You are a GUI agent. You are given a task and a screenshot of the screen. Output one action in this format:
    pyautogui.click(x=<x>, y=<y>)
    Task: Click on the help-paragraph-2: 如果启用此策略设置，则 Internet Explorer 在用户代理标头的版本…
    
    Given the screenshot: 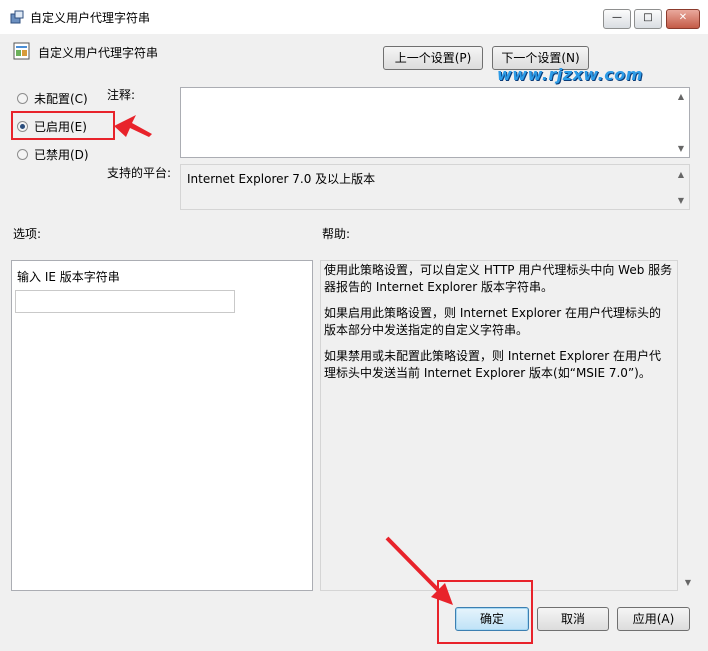 What is the action you would take?
    pyautogui.click(x=493, y=321)
    